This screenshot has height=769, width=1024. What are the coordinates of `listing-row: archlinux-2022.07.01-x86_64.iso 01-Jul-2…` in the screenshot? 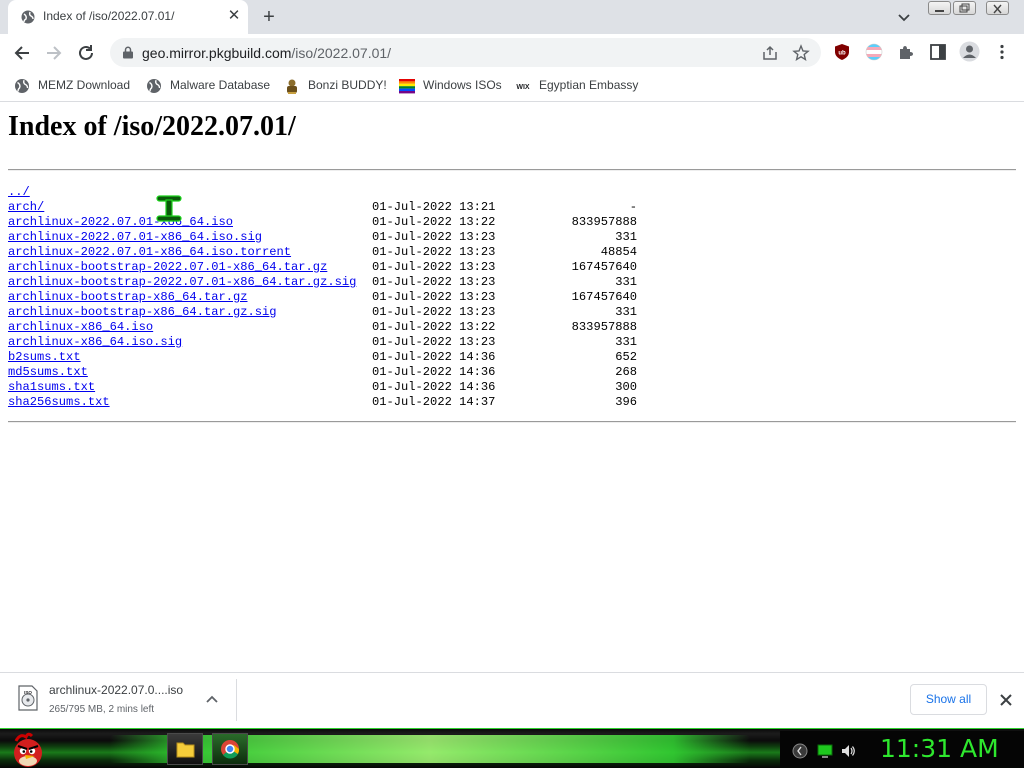 It's located at (328, 222).